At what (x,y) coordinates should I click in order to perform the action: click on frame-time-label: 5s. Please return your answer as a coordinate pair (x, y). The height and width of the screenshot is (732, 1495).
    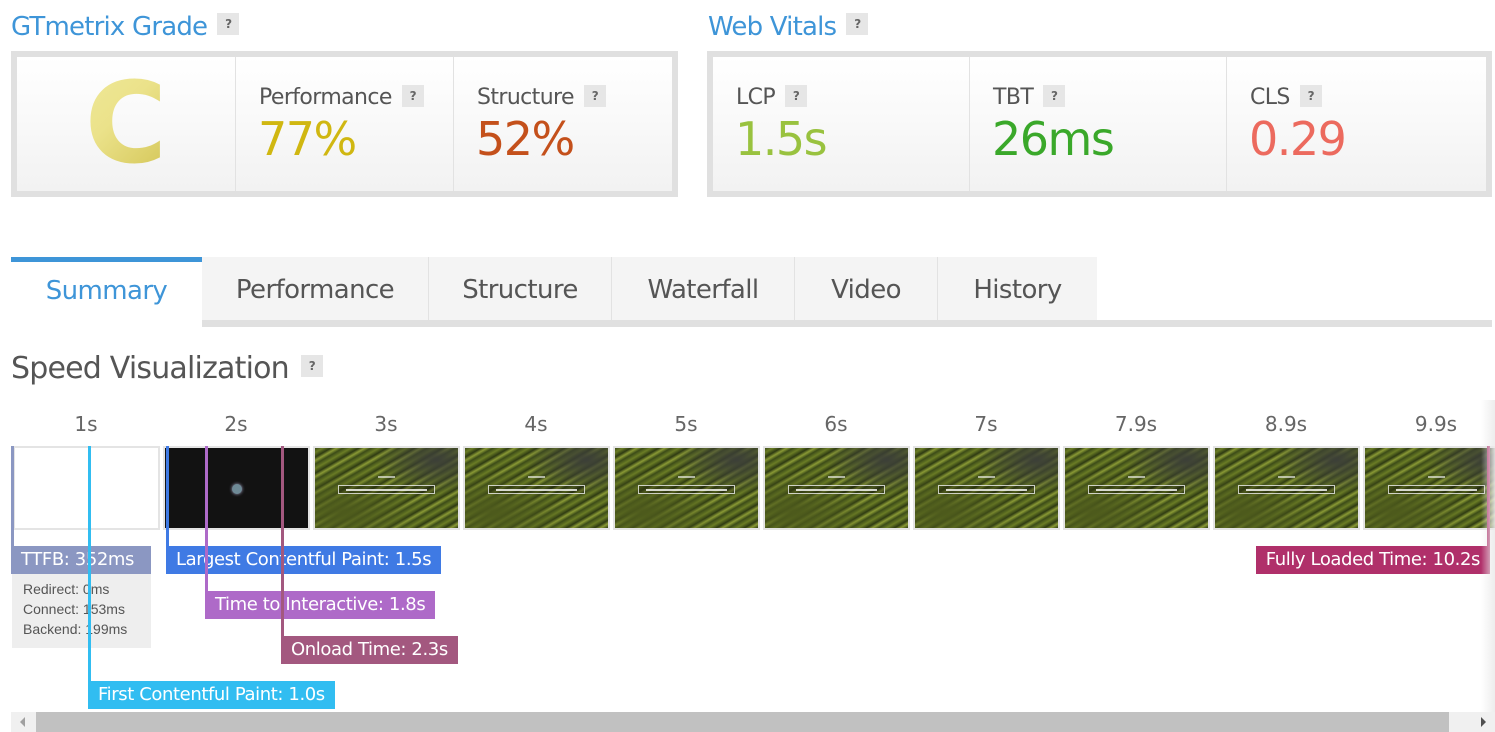
    Looking at the image, I should click on (686, 424).